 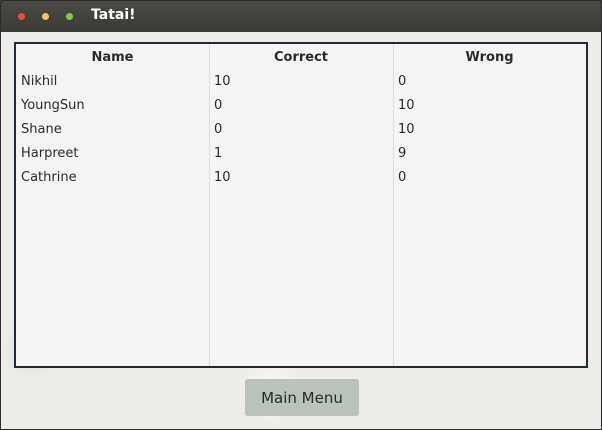 I want to click on cell-wrong: 9, so click(x=402, y=153).